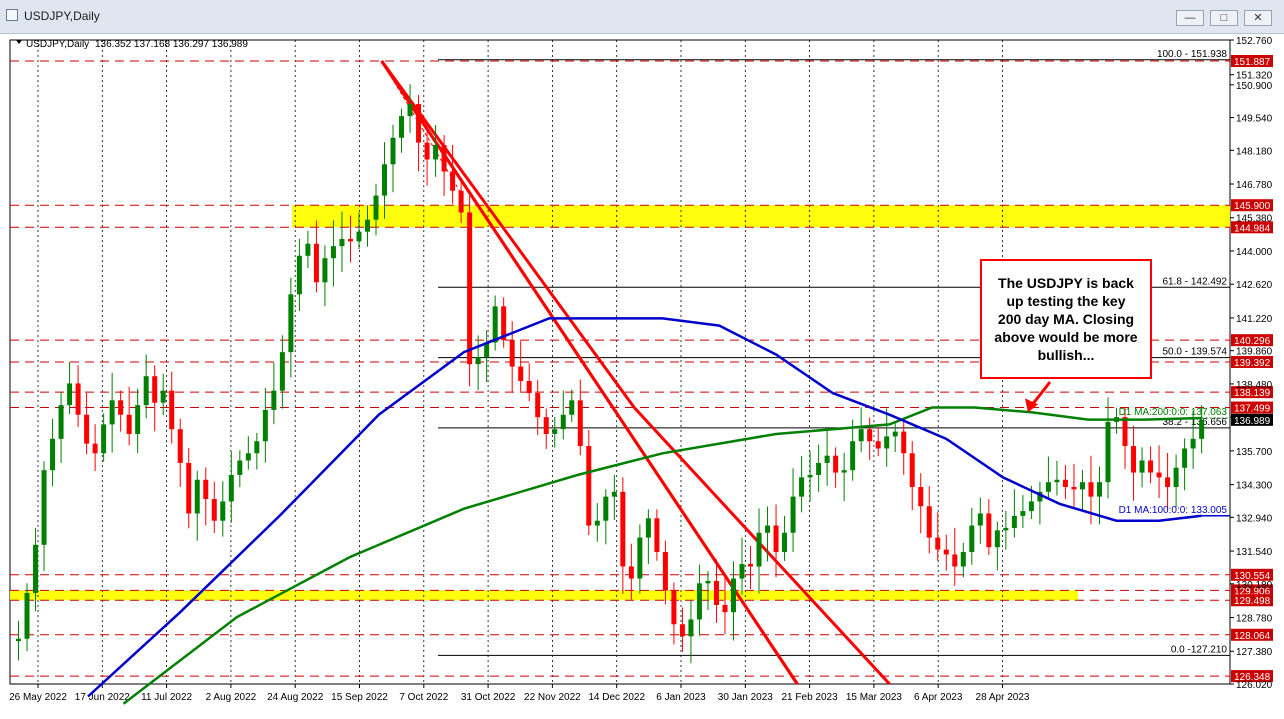 This screenshot has height=719, width=1284. Describe the element at coordinates (1254, 385) in the screenshot. I see `y-tick-label: 138.480` at that location.